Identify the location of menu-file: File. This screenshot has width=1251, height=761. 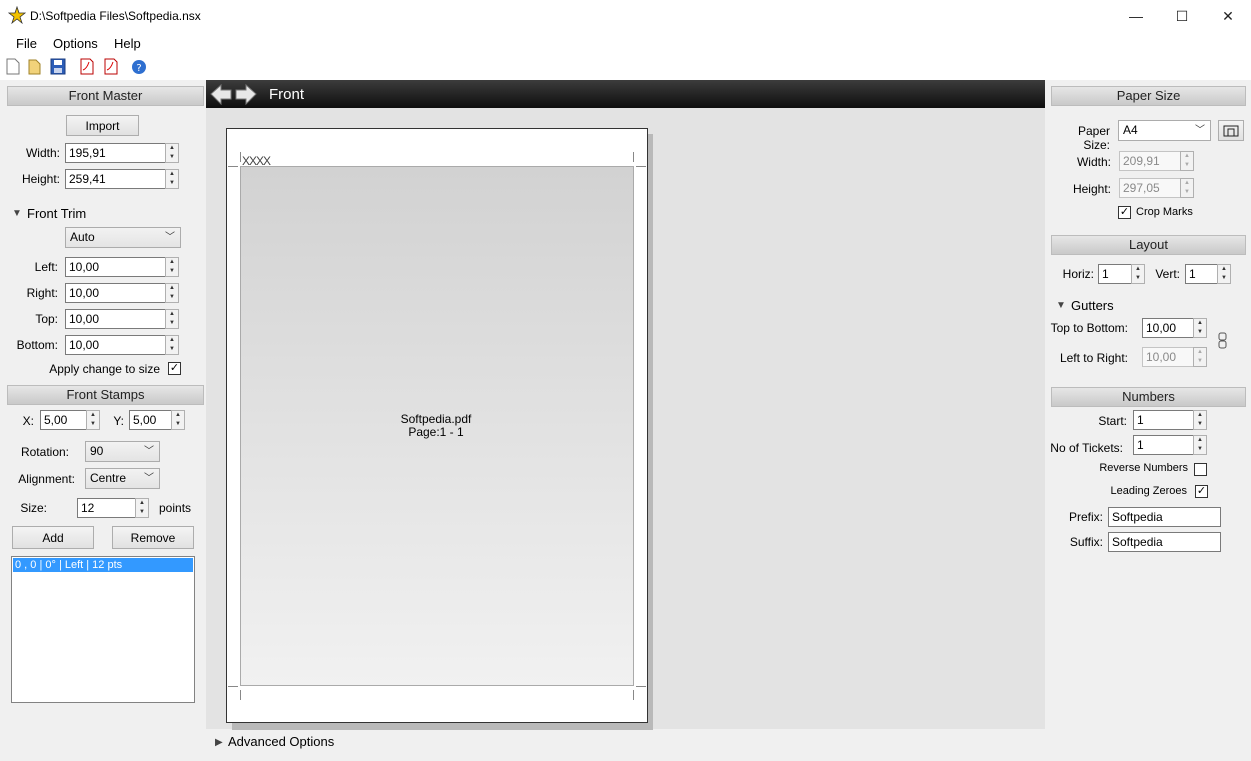
(26, 43).